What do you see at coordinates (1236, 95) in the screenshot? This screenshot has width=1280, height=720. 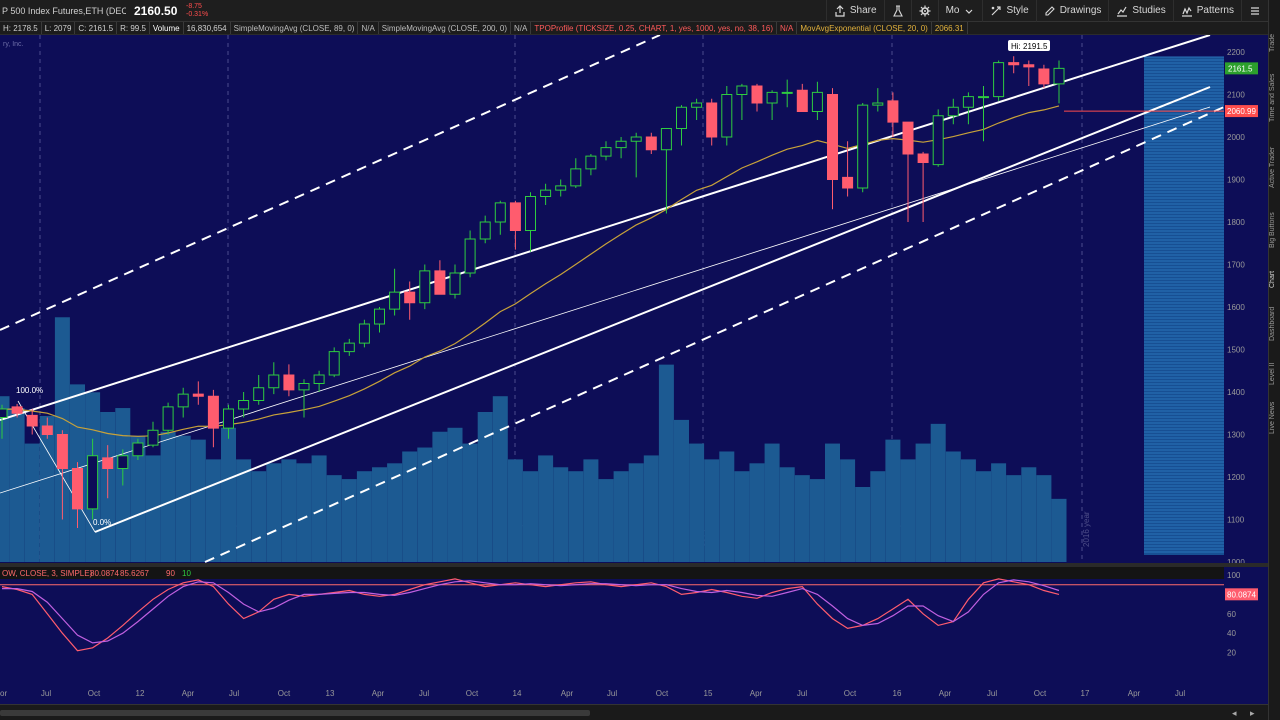 I see `price-tick-label: 2100` at bounding box center [1236, 95].